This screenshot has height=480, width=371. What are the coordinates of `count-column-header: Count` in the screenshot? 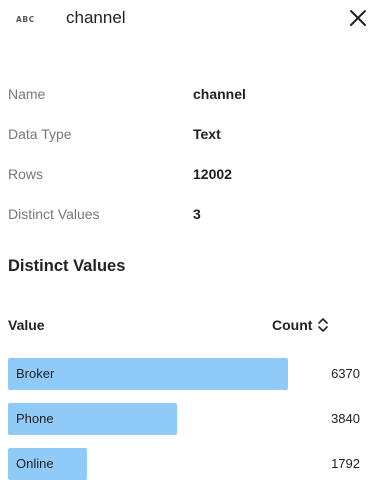 It's located at (300, 325).